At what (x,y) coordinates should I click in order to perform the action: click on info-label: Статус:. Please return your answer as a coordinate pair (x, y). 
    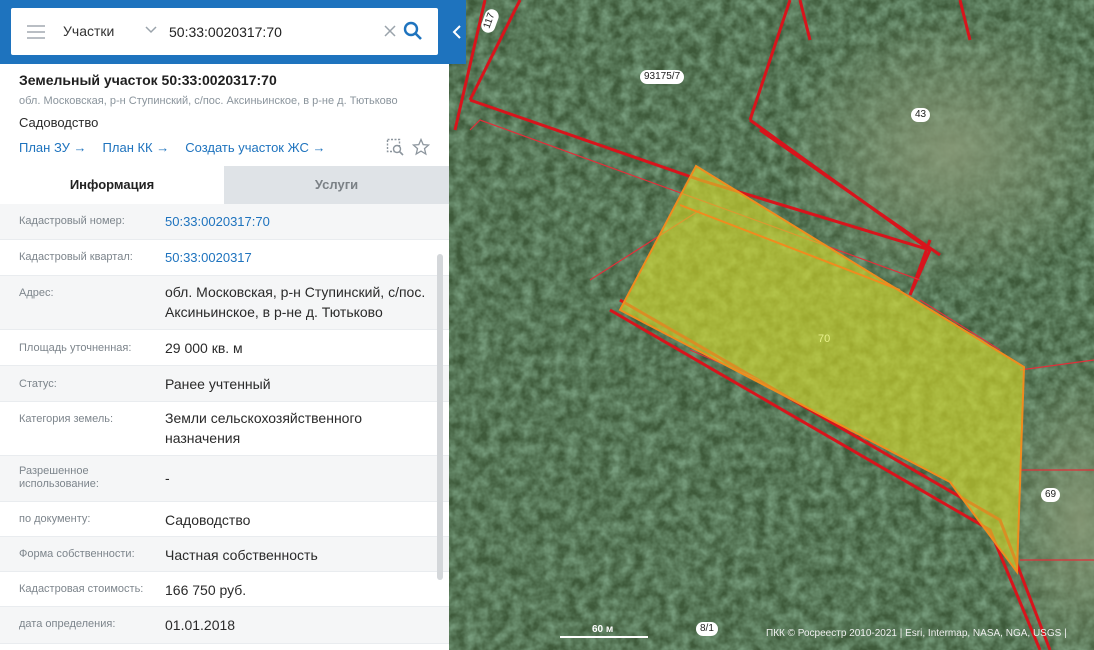
    Looking at the image, I should click on (38, 384).